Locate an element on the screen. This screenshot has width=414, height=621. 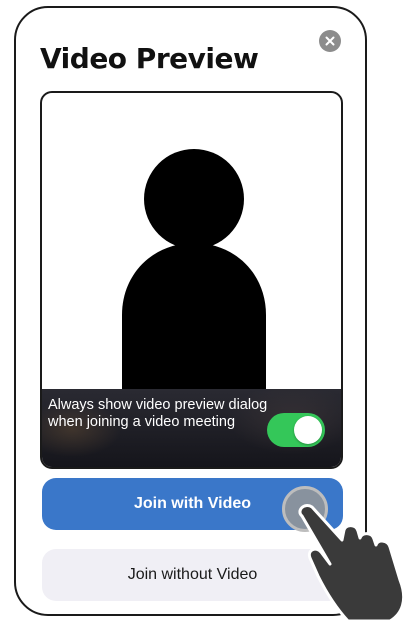
close-button is located at coordinates (330, 41).